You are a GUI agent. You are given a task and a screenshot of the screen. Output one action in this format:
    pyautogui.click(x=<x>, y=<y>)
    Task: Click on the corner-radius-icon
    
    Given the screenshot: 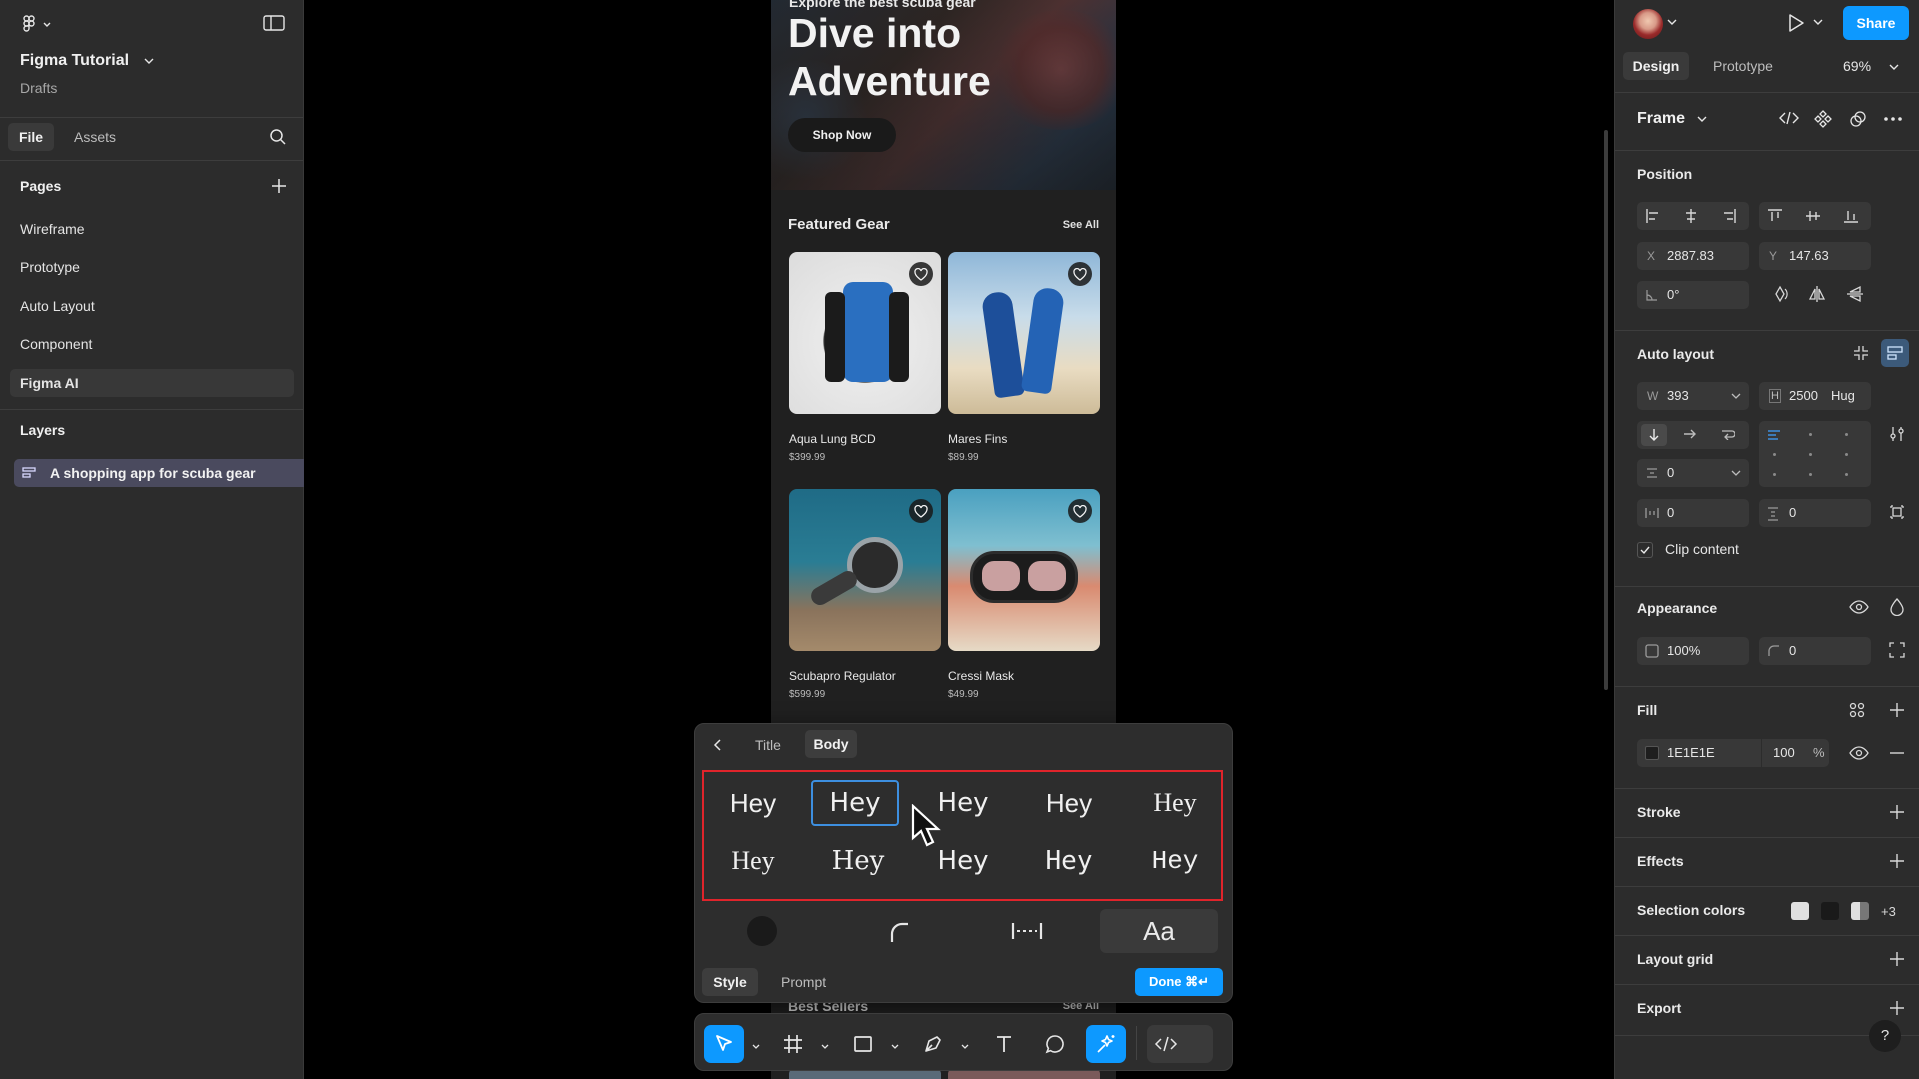 What is the action you would take?
    pyautogui.click(x=899, y=931)
    